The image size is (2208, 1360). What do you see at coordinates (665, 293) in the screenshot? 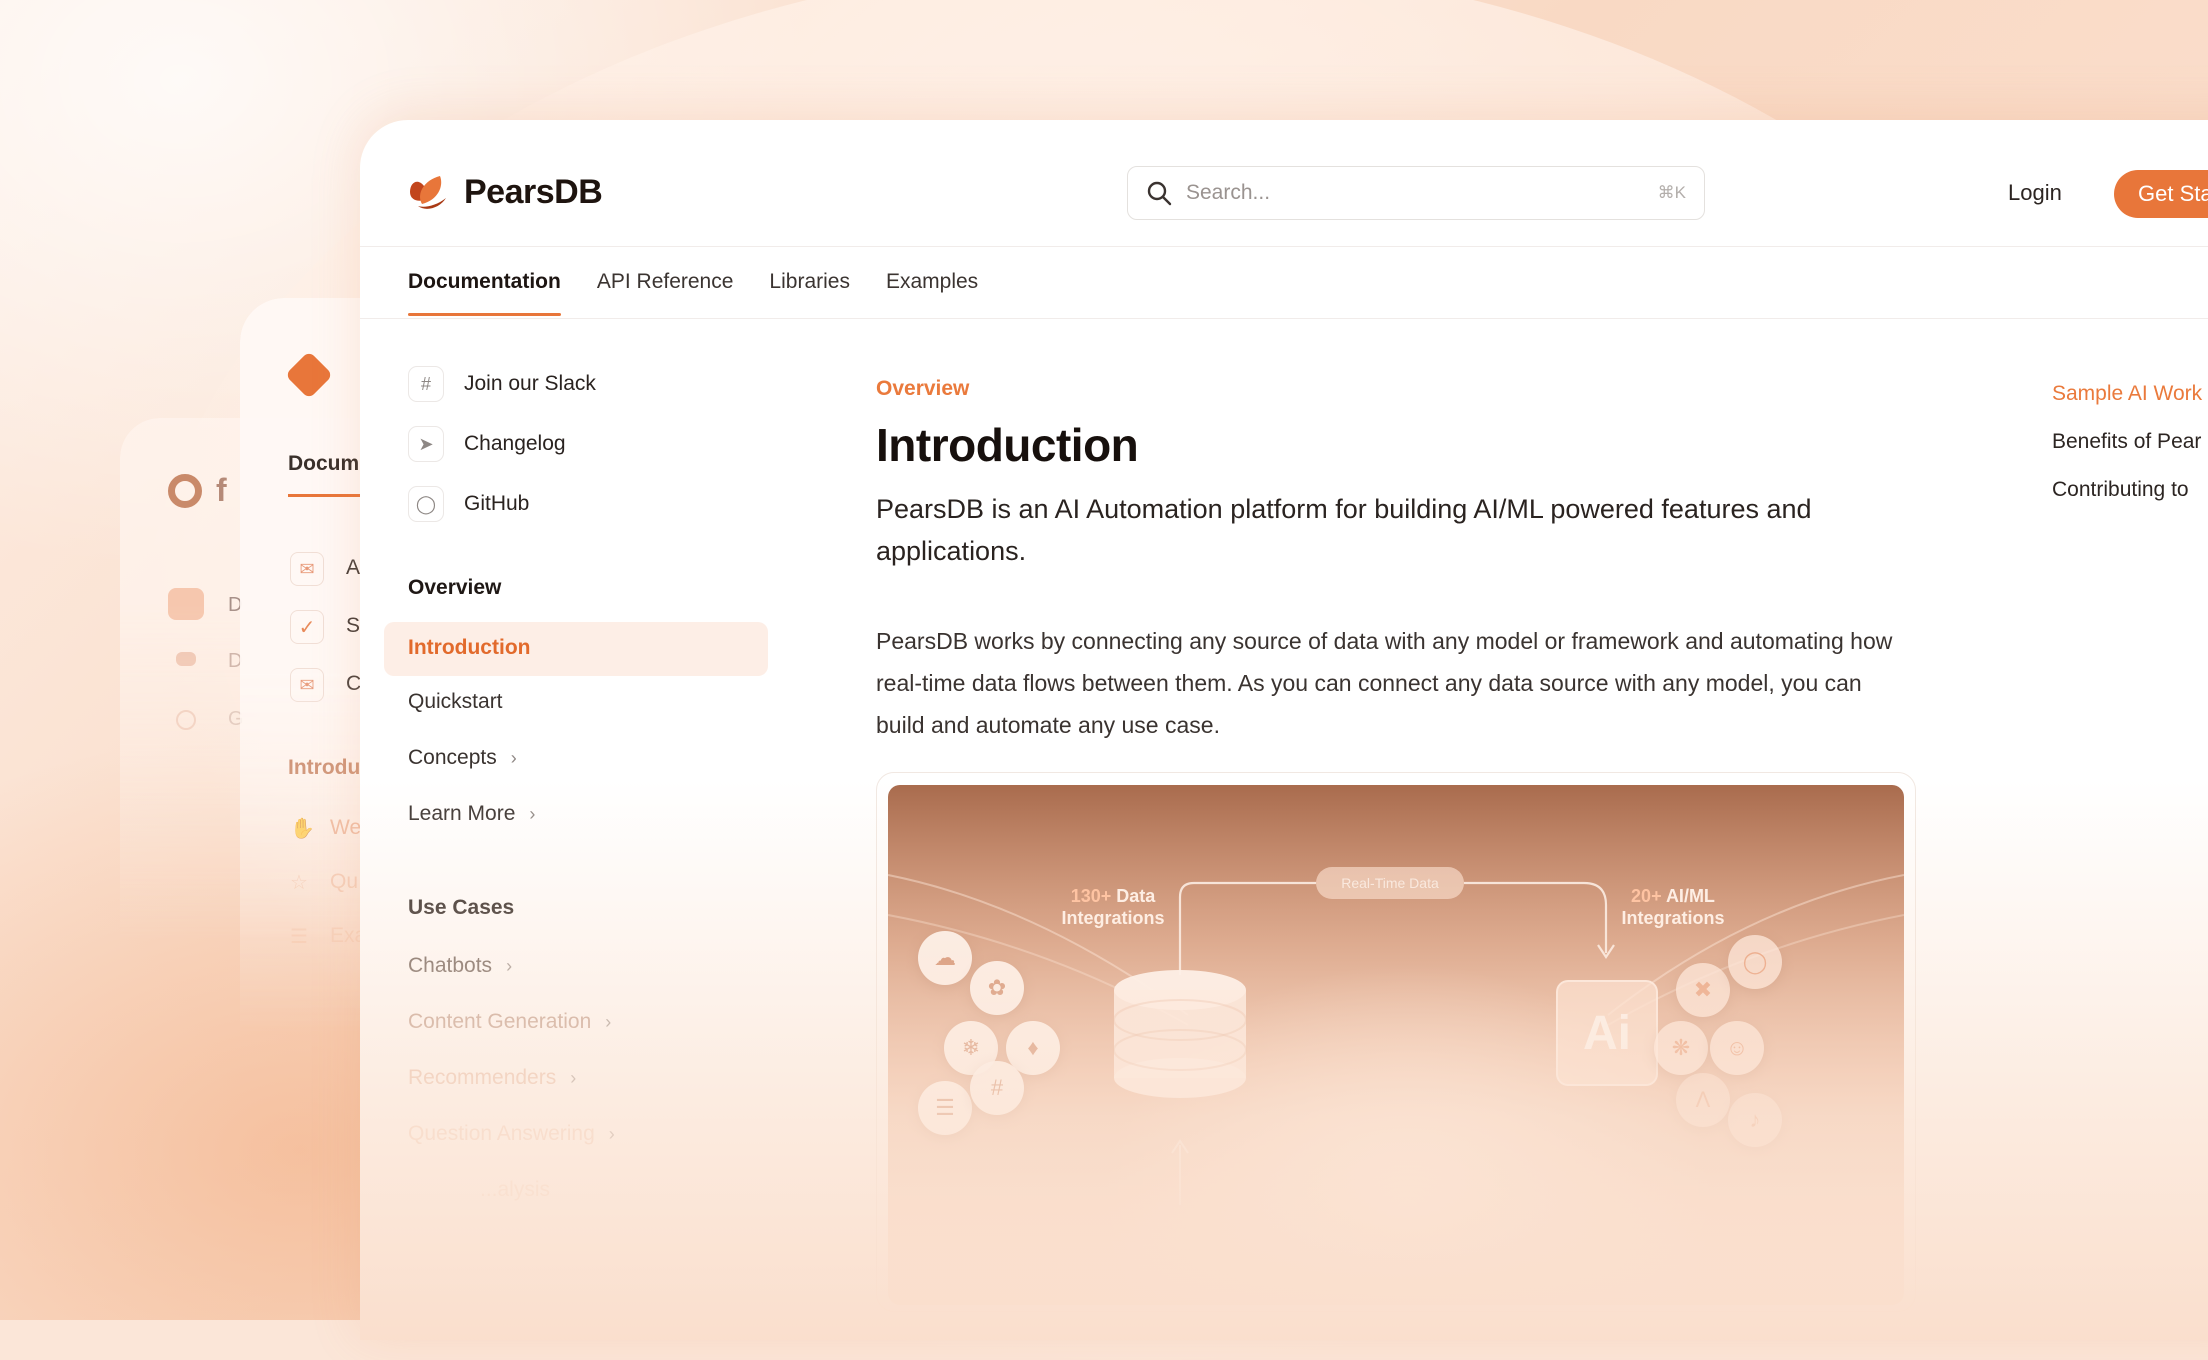
I see `tab-api-reference: API Reference` at bounding box center [665, 293].